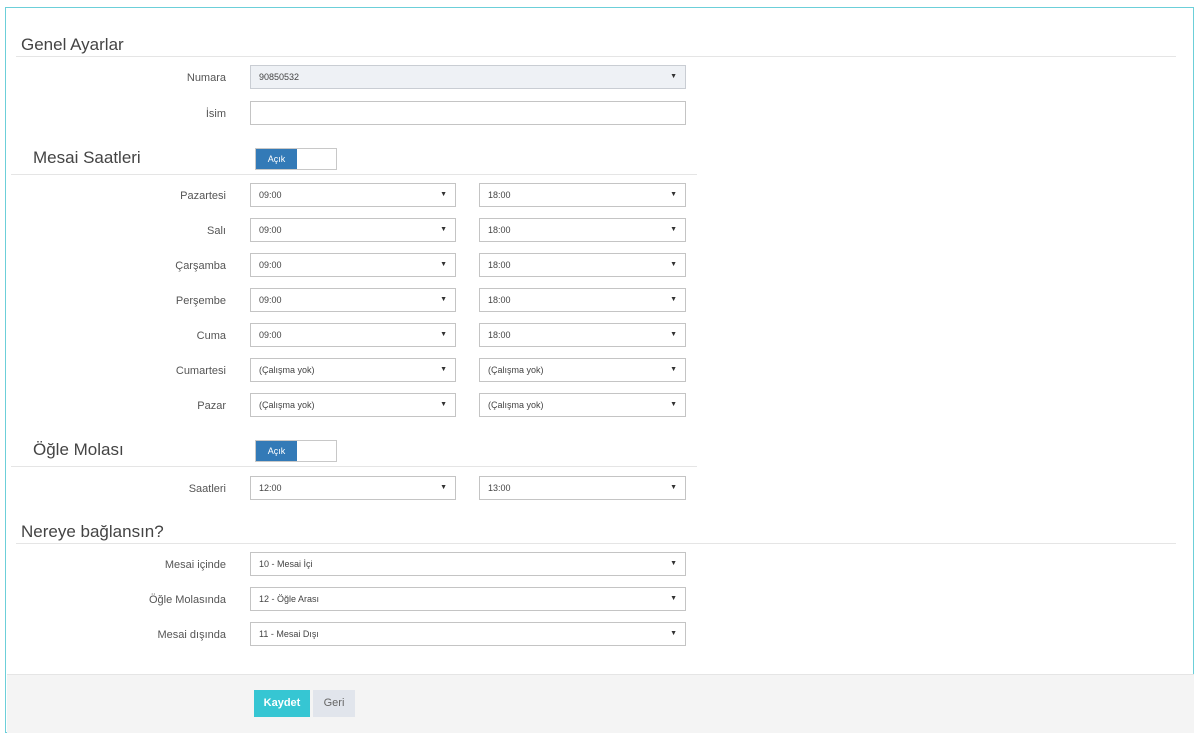 The height and width of the screenshot is (740, 1200). Describe the element at coordinates (87, 157) in the screenshot. I see `section-title-hours: Mesai Saatleri` at that location.